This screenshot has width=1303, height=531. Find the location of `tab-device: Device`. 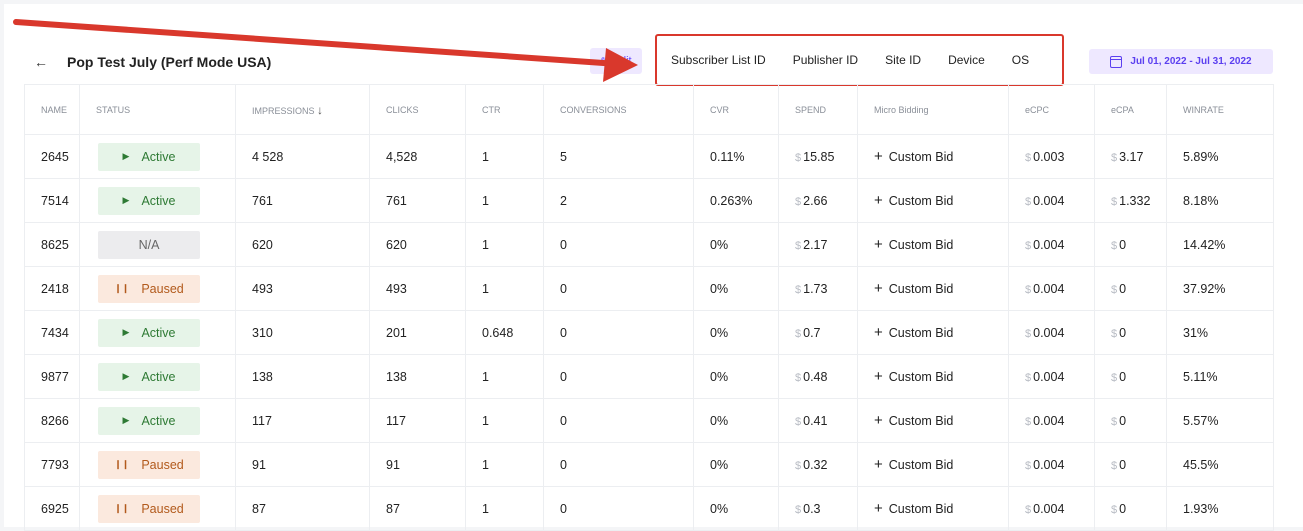

tab-device: Device is located at coordinates (966, 60).